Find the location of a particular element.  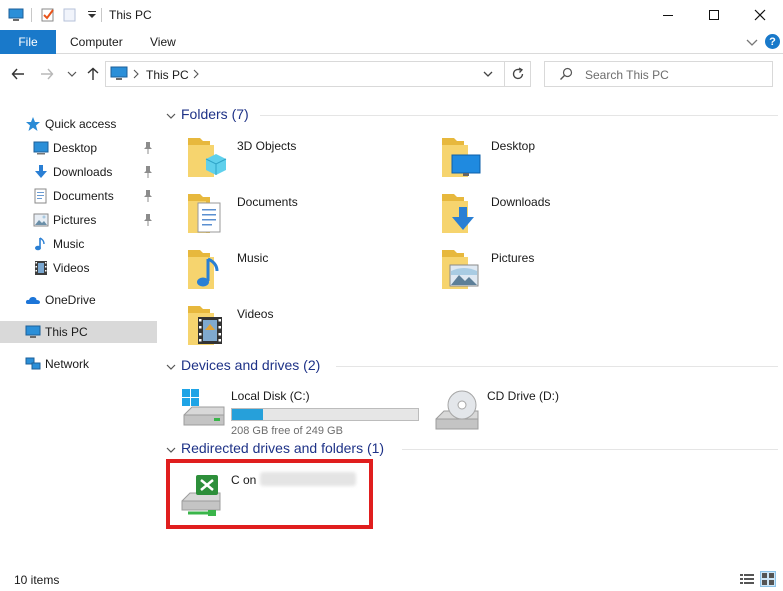

address-bar: This PC is located at coordinates (305, 74).